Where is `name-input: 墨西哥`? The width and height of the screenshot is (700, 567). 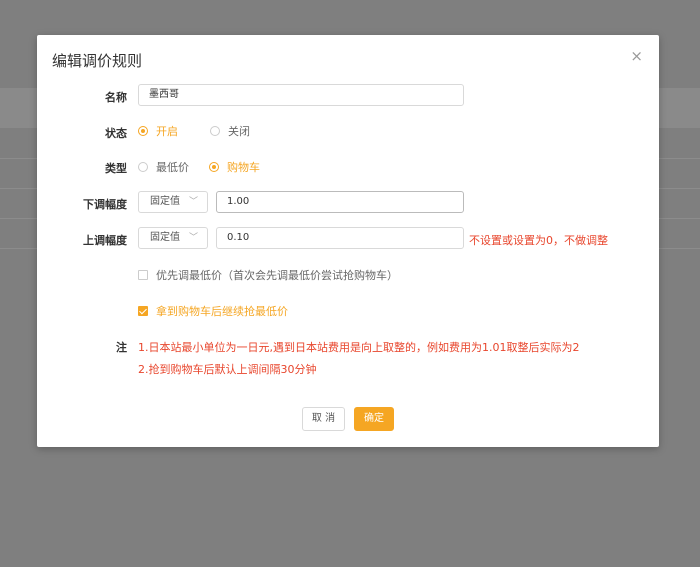 name-input: 墨西哥 is located at coordinates (301, 95).